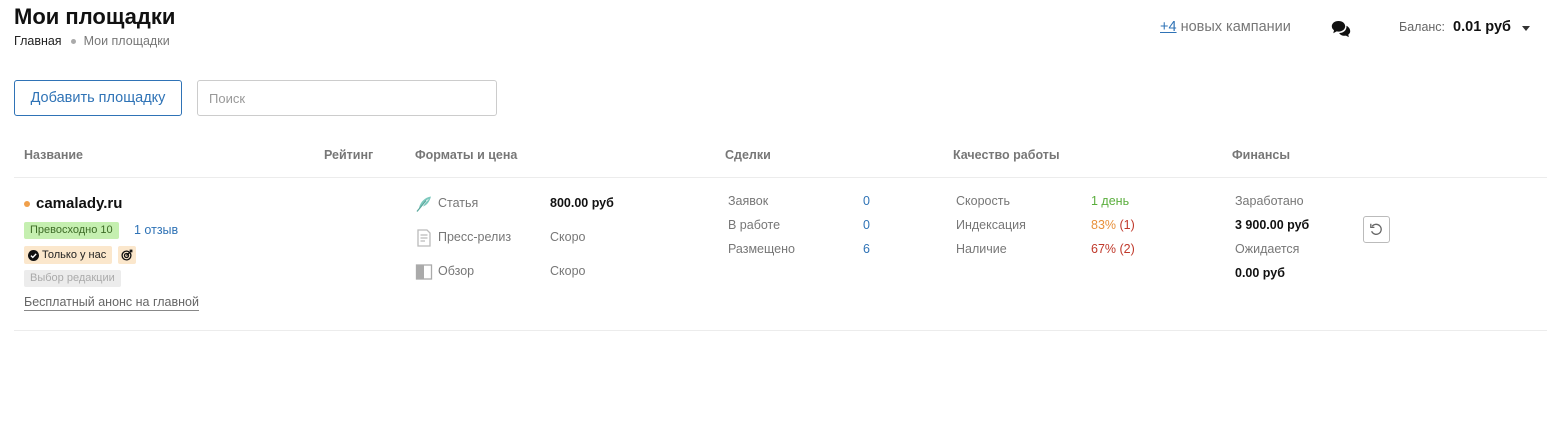  I want to click on quality-availability-value: 67% (2), so click(1113, 249).